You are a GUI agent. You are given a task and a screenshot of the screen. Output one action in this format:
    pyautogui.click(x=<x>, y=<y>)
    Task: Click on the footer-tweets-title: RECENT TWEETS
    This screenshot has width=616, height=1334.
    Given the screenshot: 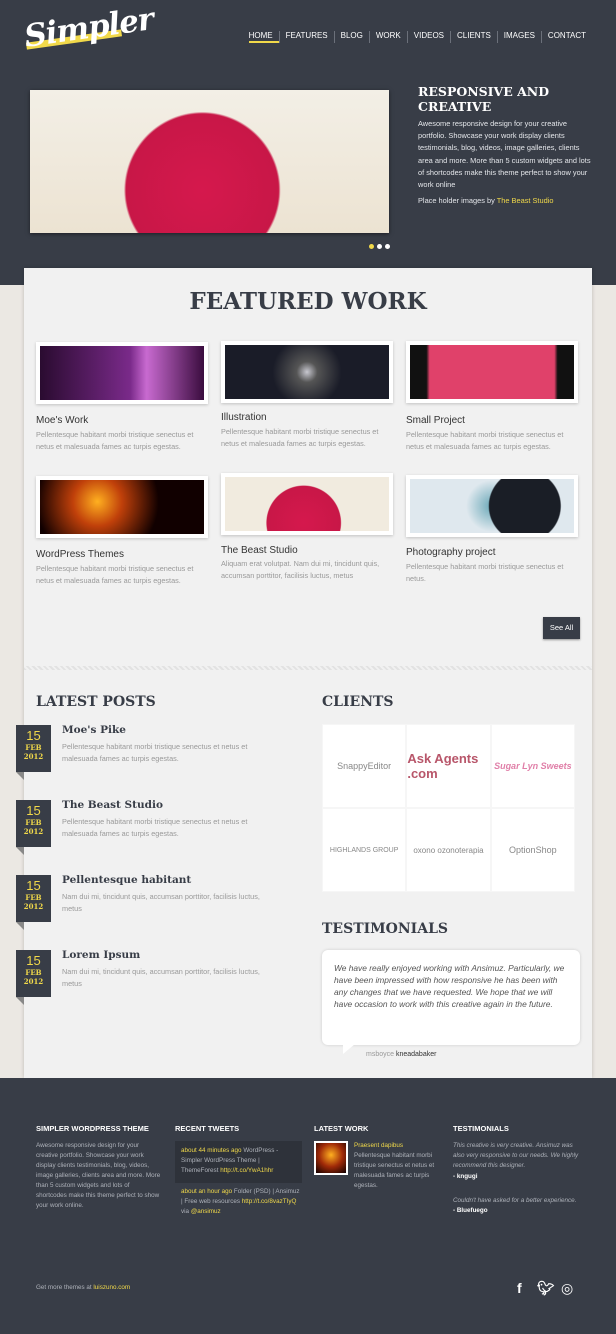 What is the action you would take?
    pyautogui.click(x=207, y=1128)
    